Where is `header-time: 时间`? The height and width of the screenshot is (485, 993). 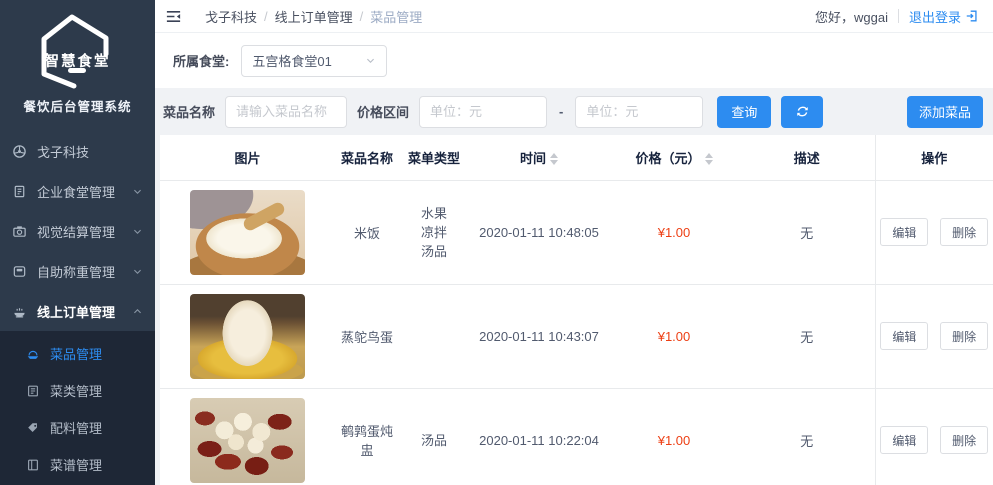 header-time: 时间 is located at coordinates (539, 157).